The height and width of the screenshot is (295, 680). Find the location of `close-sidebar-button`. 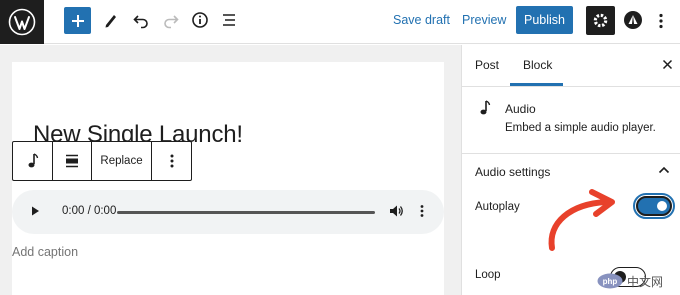

close-sidebar-button is located at coordinates (667, 64).